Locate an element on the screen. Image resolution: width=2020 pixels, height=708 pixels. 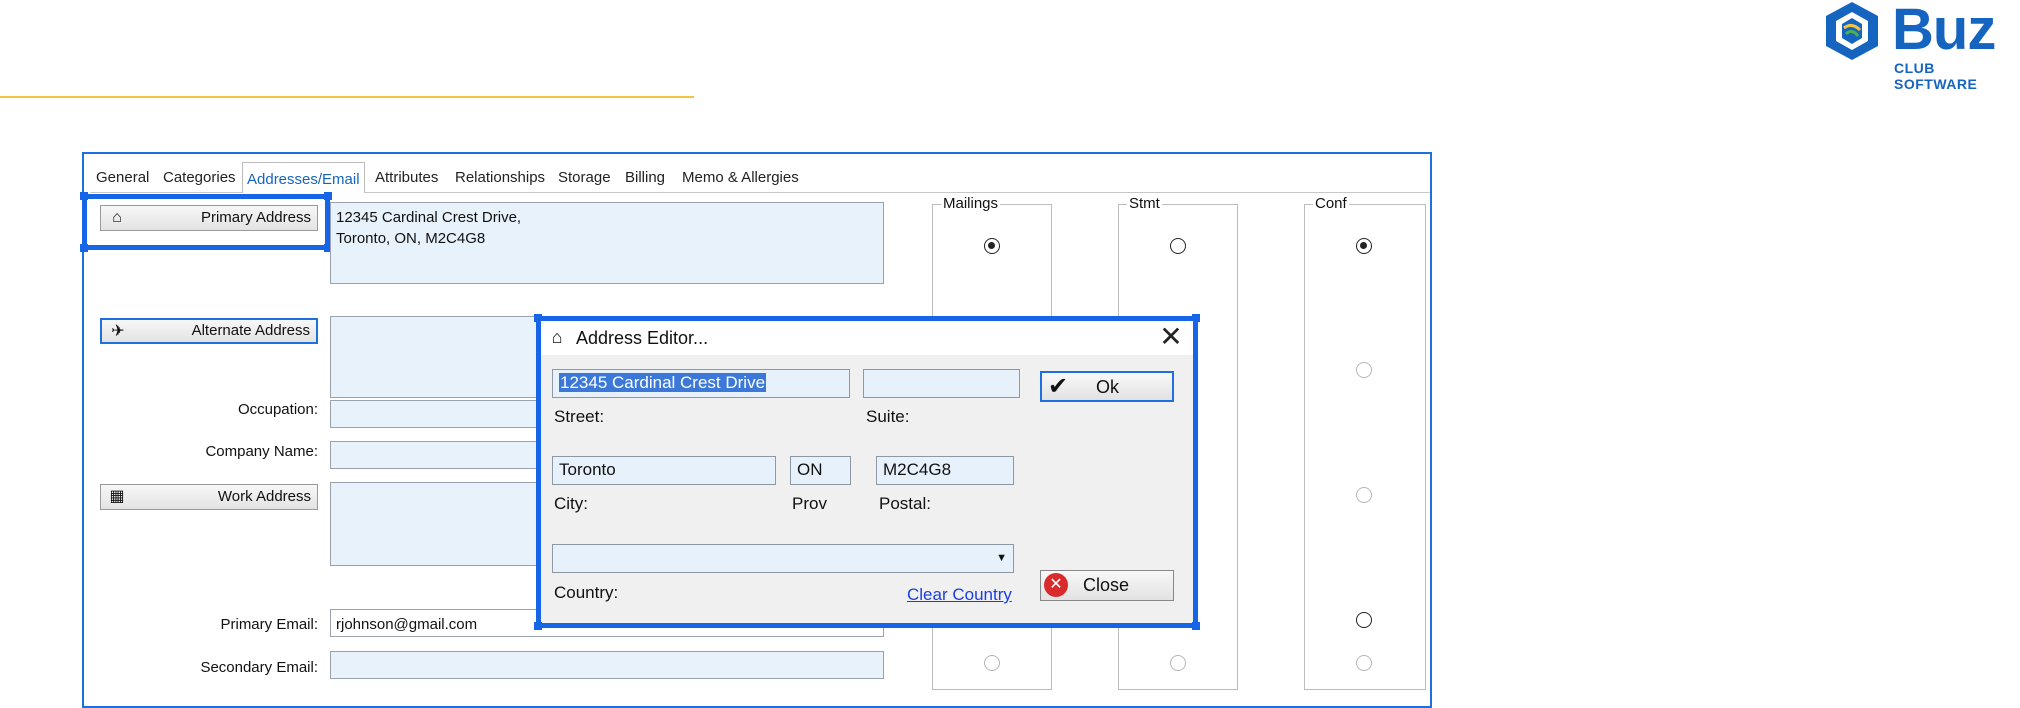
alternate-address-button-label: Alternate Address is located at coordinates (250, 330).